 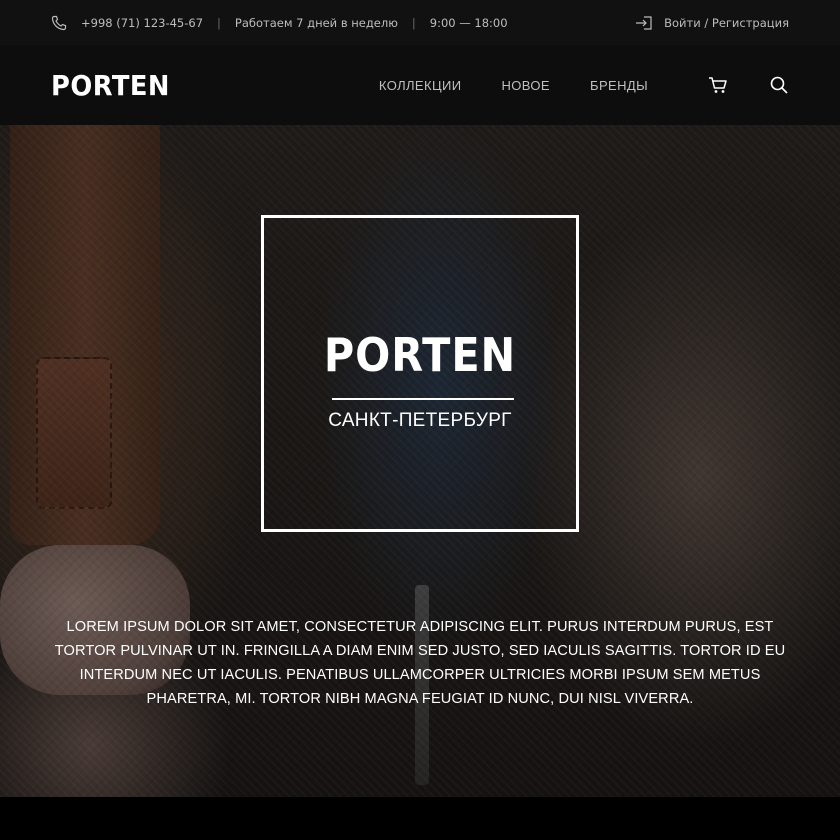 I want to click on hero-logo-frame: PORTEN САНКТ-ПЕТЕРБУРГ, so click(x=420, y=373).